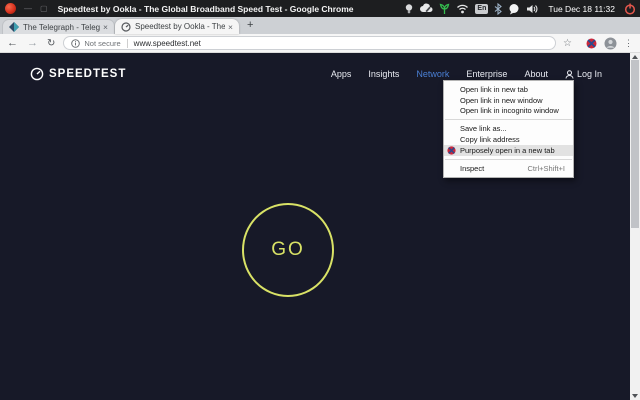 The height and width of the screenshot is (400, 640). Describe the element at coordinates (14, 27) in the screenshot. I see `telegraph-favicon` at that location.